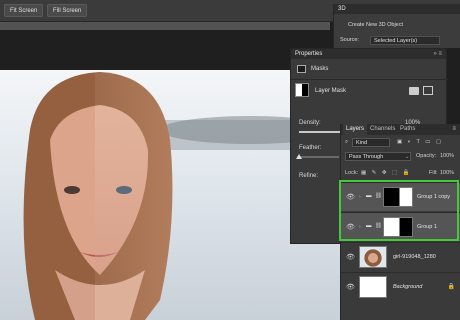 Image resolution: width=460 pixels, height=320 pixels. What do you see at coordinates (67, 10) in the screenshot?
I see `fill-screen-button: Fill Screen` at bounding box center [67, 10].